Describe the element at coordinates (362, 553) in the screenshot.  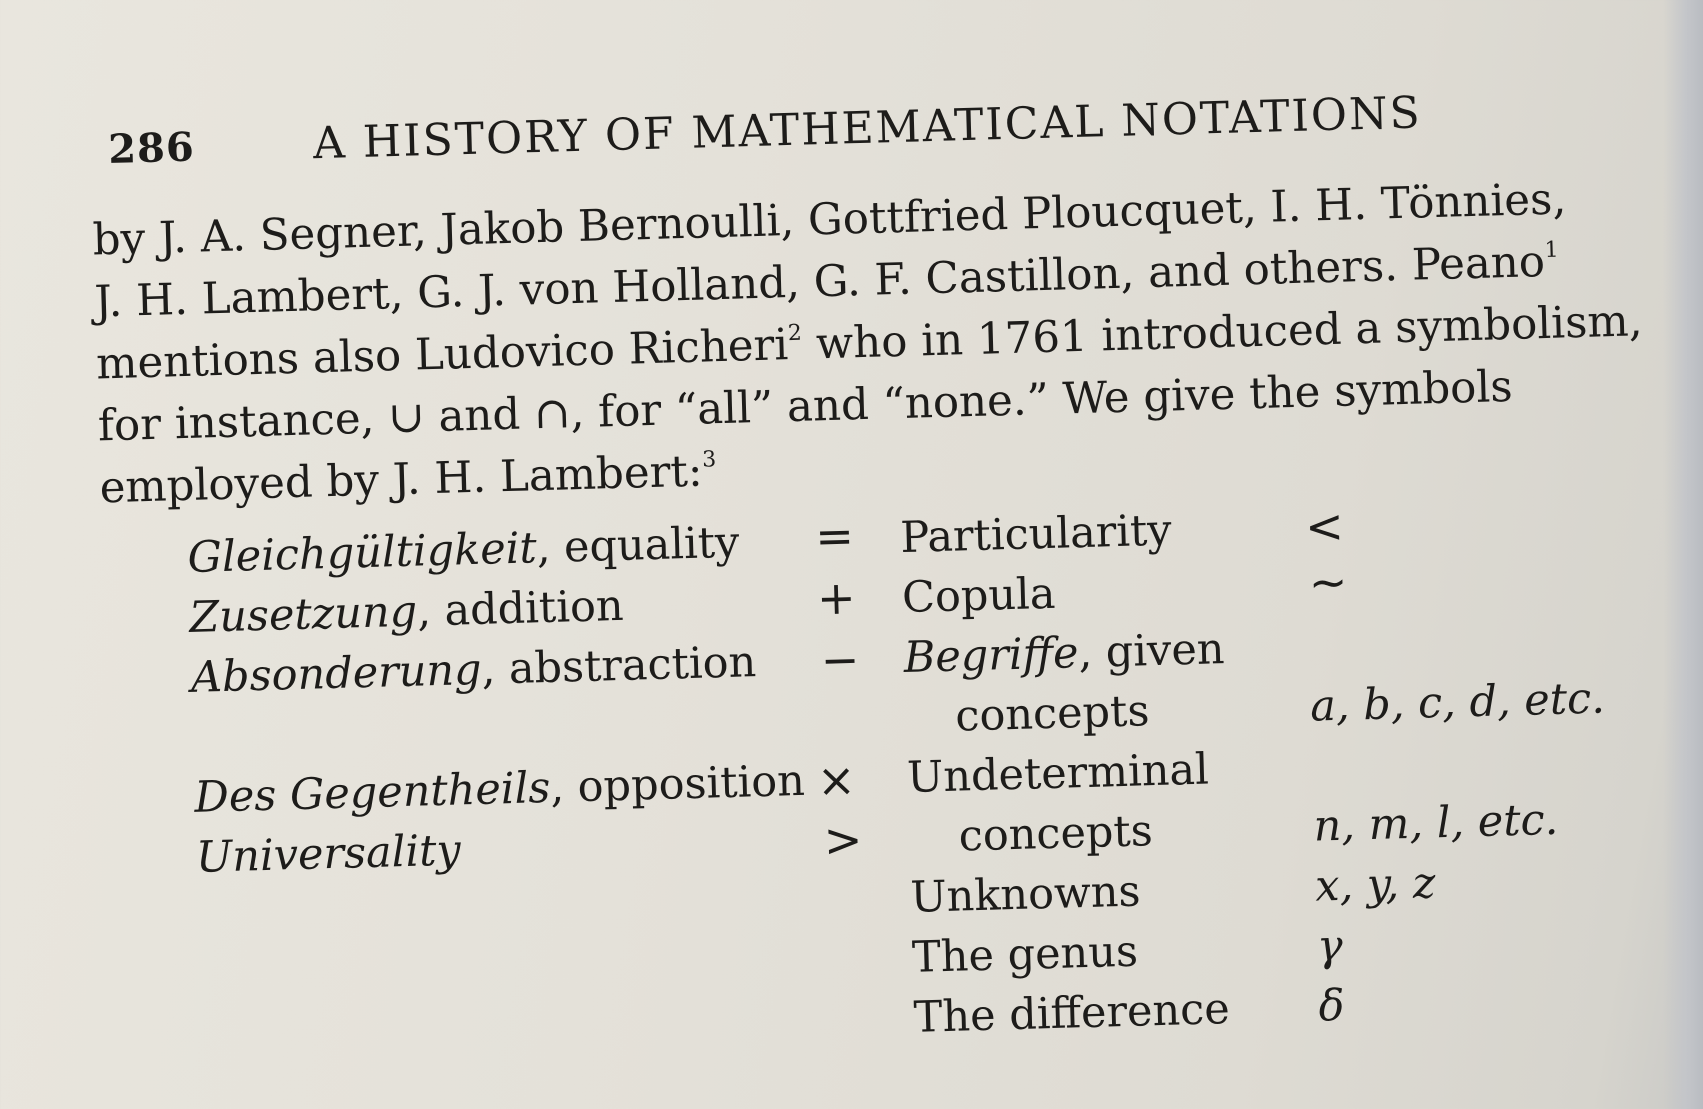
I see `left-term: Gleichgültigkeit` at that location.